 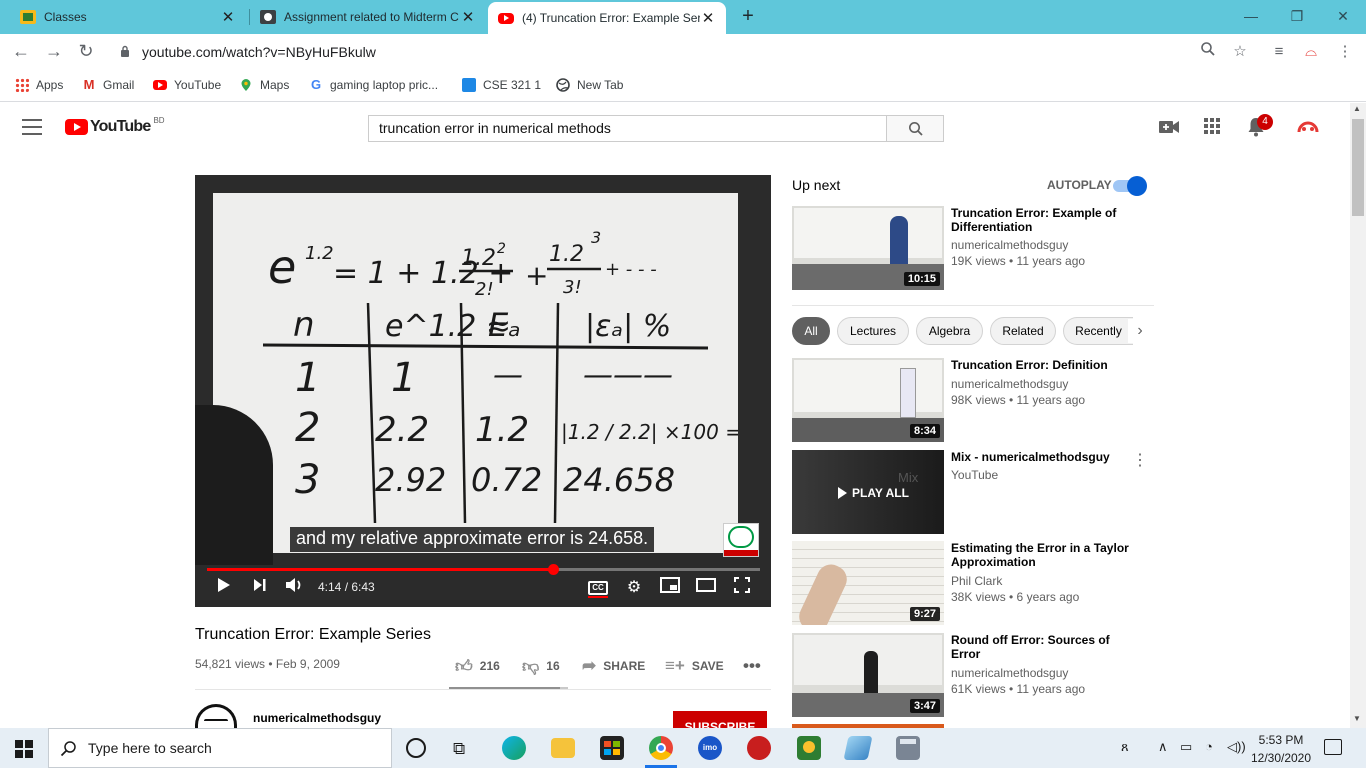 I want to click on chrome-browser-icon, so click(x=661, y=748).